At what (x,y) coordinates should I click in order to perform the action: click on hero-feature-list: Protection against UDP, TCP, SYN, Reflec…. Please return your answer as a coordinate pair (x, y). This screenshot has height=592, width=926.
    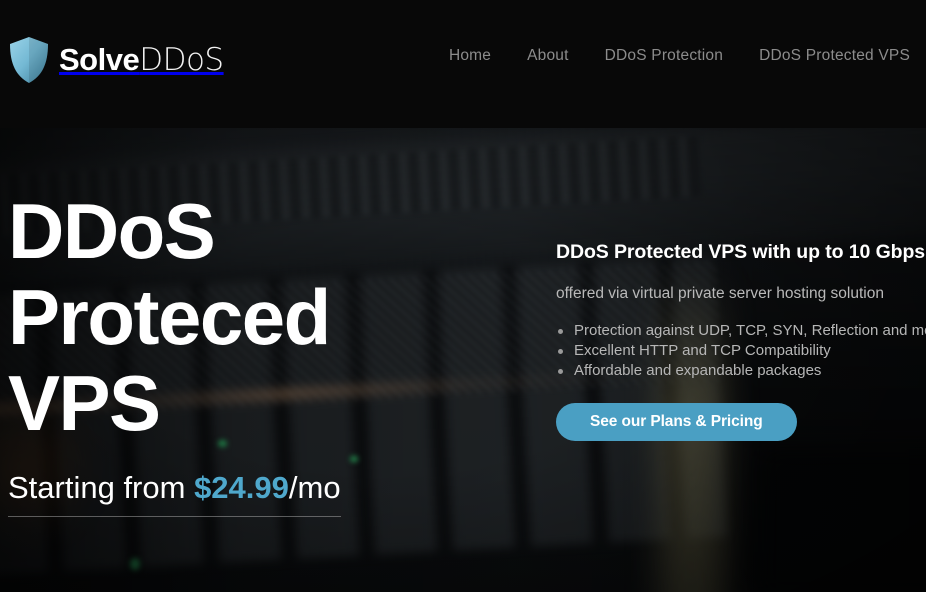
    Looking at the image, I should click on (741, 351).